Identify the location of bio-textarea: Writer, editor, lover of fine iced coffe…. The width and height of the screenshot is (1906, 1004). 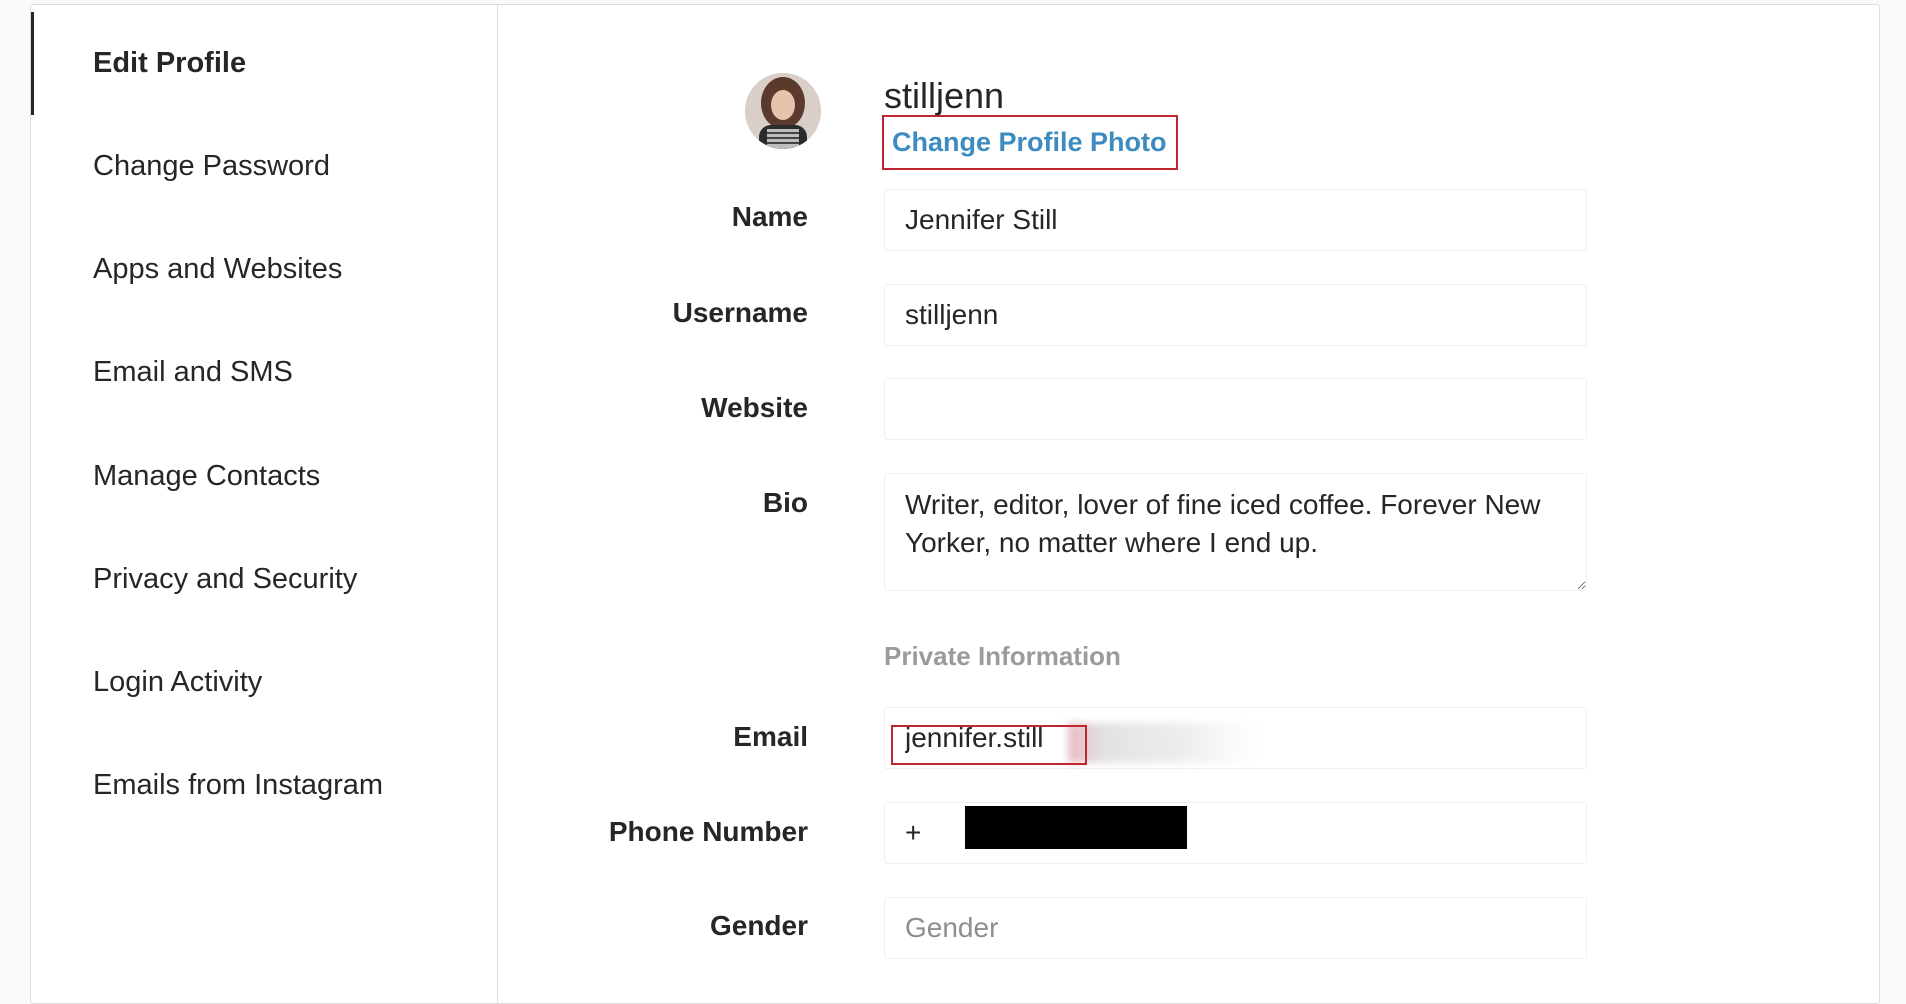
(1235, 532).